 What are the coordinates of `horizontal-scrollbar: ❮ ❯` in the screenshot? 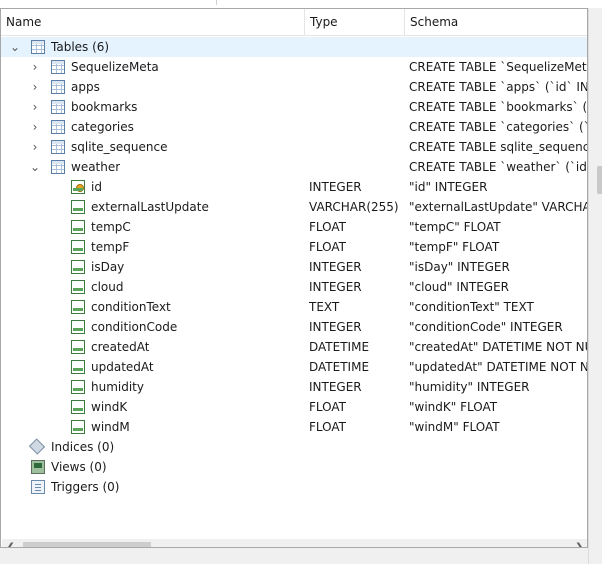 It's located at (294, 543).